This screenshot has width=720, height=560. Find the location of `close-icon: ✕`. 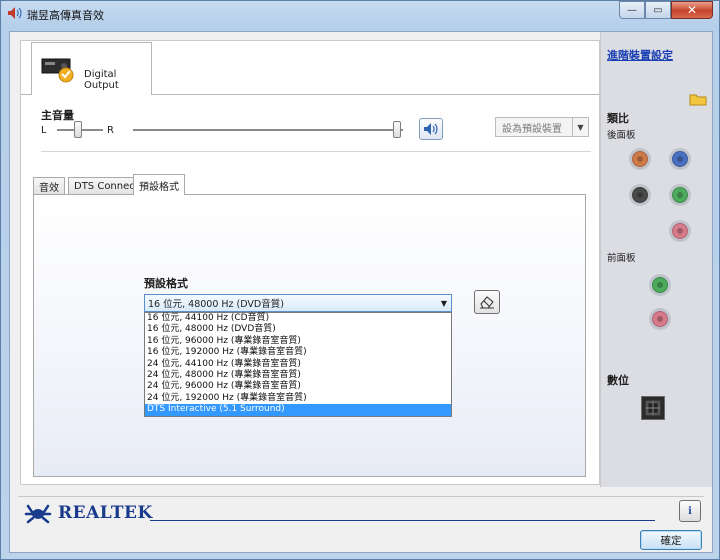

close-icon: ✕ is located at coordinates (692, 10).